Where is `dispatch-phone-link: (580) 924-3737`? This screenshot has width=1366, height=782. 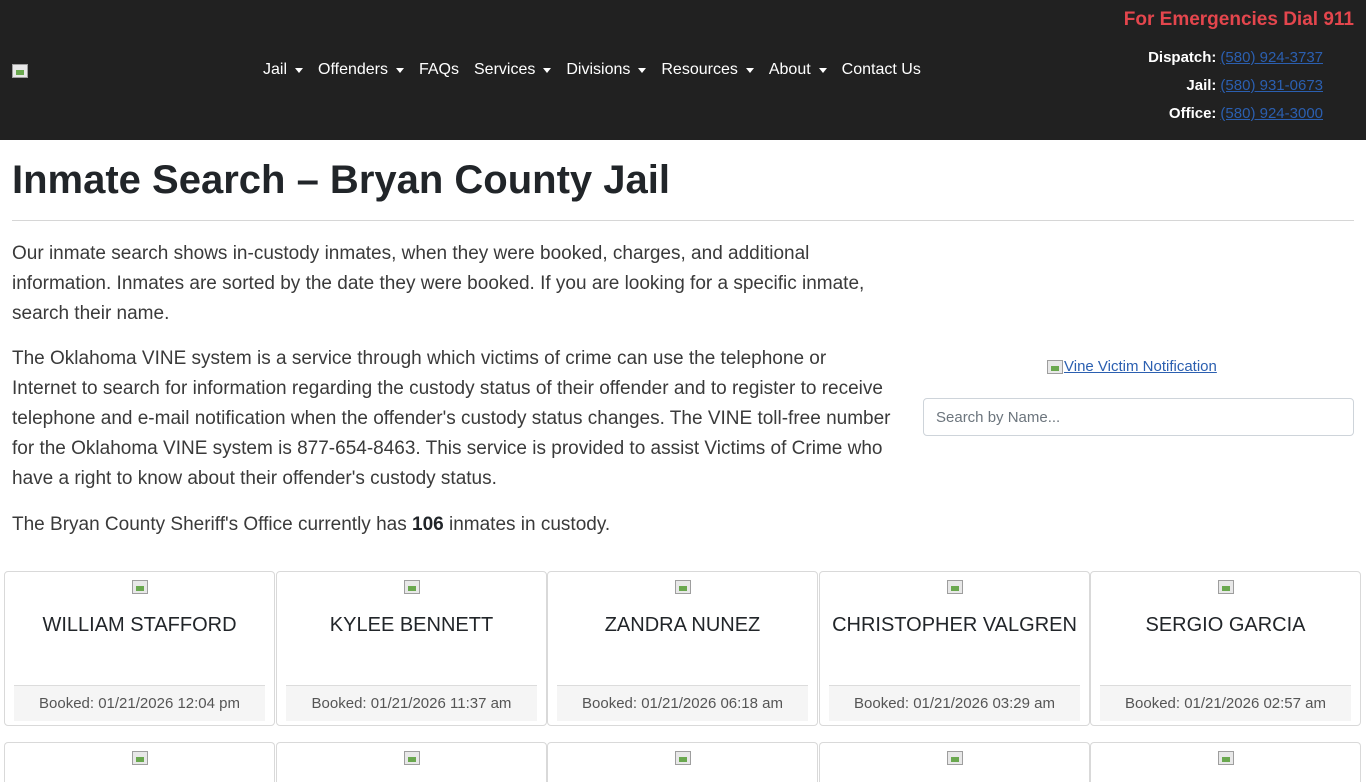
dispatch-phone-link: (580) 924-3737 is located at coordinates (1271, 57).